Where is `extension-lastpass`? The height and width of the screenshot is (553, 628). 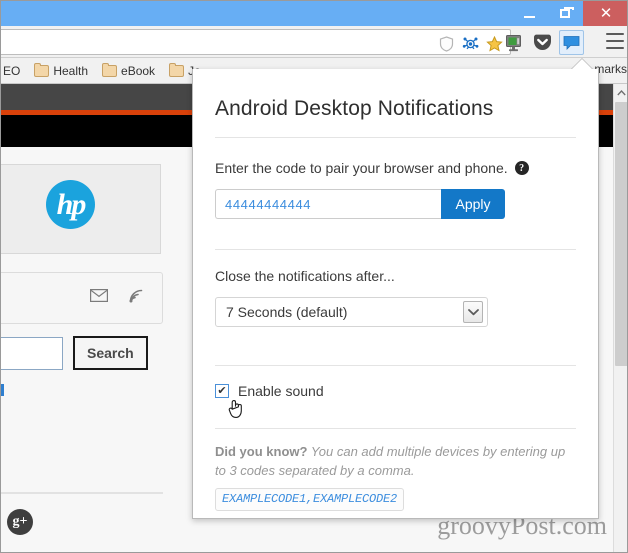 extension-lastpass is located at coordinates (513, 42).